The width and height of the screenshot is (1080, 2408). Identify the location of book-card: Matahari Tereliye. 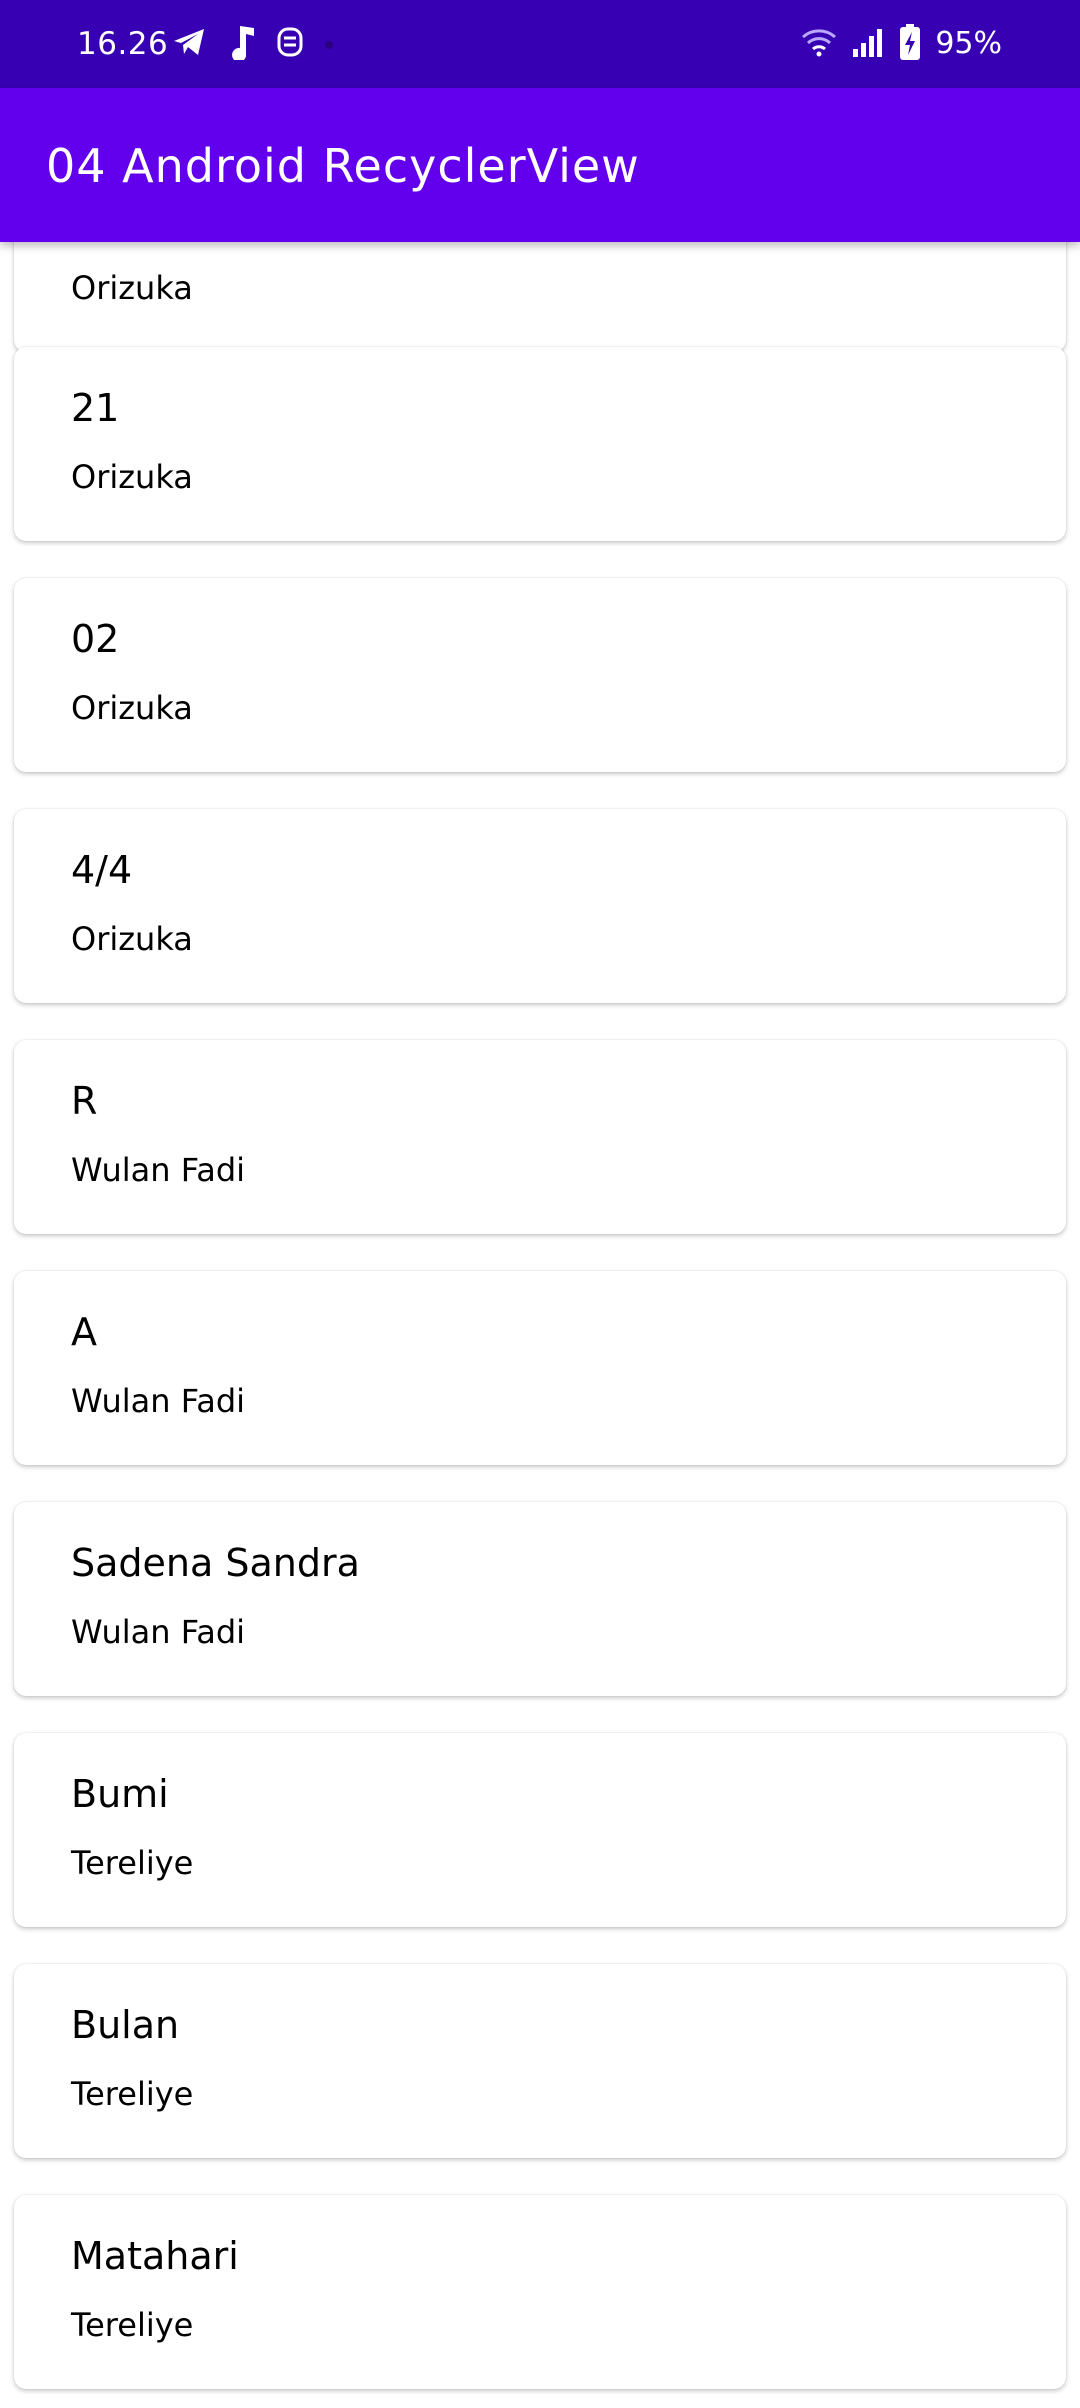
(540, 2292).